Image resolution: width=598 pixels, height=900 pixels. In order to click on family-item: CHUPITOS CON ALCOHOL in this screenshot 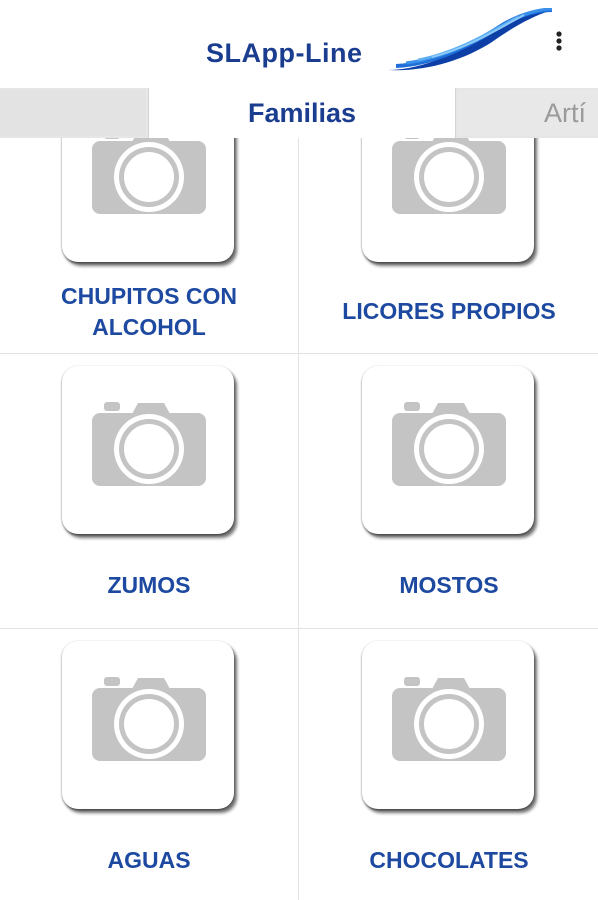, I will do `click(149, 245)`.